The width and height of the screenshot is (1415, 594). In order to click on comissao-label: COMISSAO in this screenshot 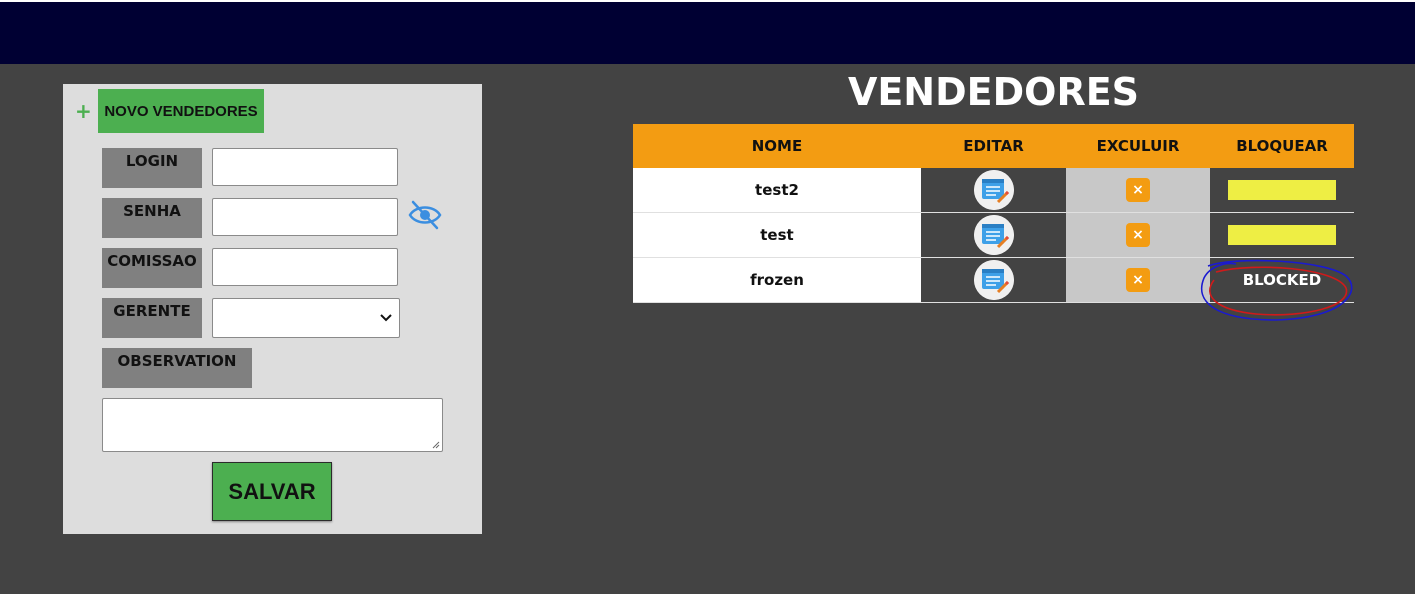, I will do `click(152, 268)`.